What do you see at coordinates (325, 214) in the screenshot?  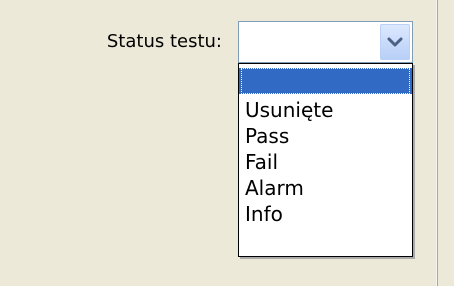 I see `status-option-info: Info` at bounding box center [325, 214].